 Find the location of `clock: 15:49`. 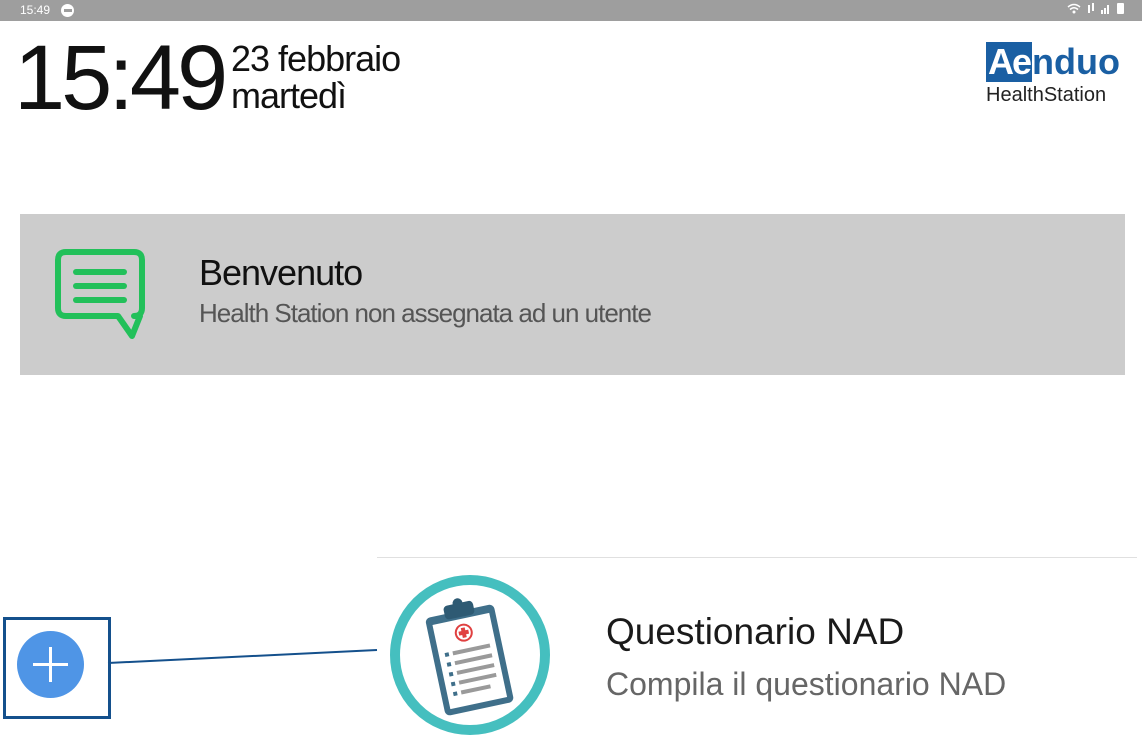

clock: 15:49 is located at coordinates (121, 78).